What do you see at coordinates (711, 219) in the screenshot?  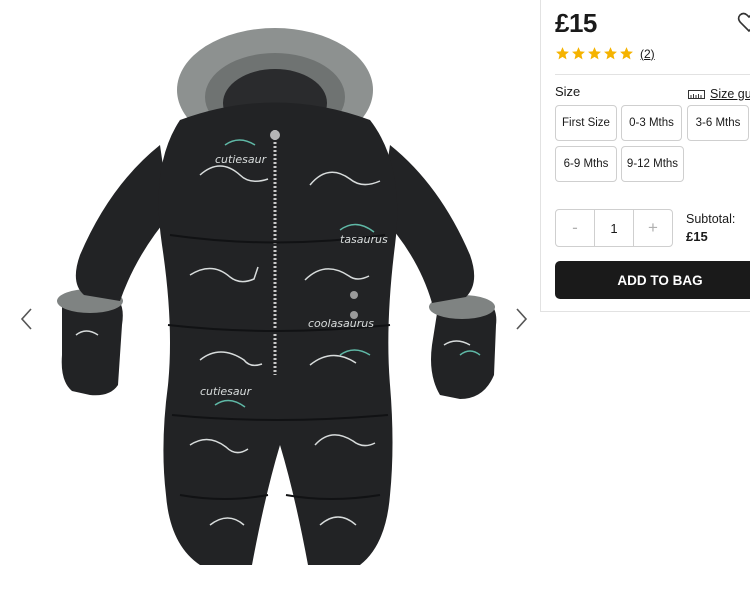 I see `subtotal-label: Subtotal:` at bounding box center [711, 219].